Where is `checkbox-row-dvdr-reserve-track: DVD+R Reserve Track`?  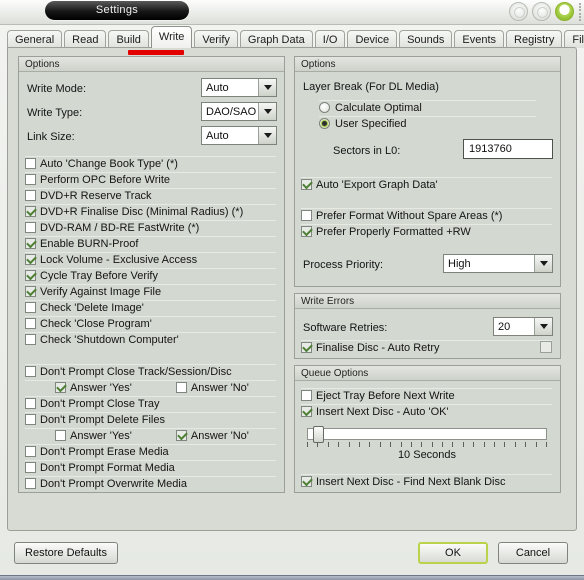 checkbox-row-dvdr-reserve-track: DVD+R Reserve Track is located at coordinates (151, 195).